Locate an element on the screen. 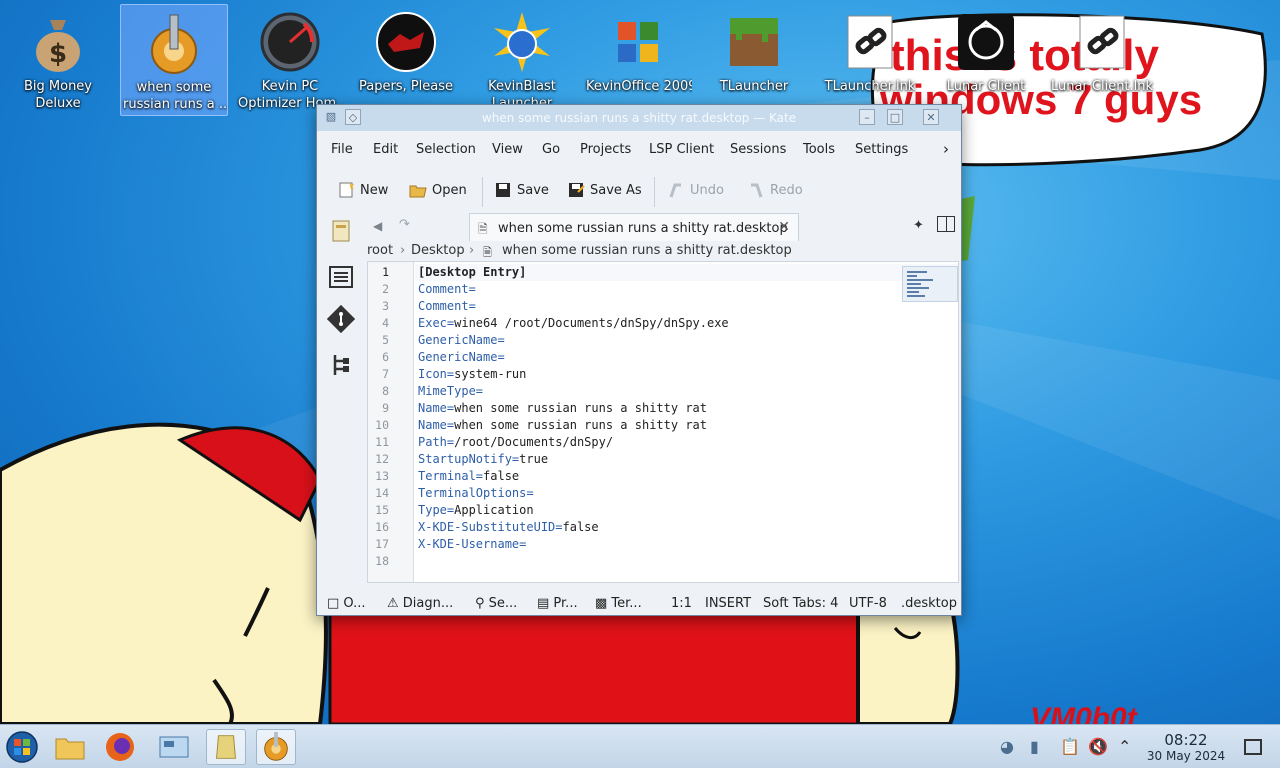 The height and width of the screenshot is (768, 1280). code-line: Type=Application is located at coordinates (476, 510).